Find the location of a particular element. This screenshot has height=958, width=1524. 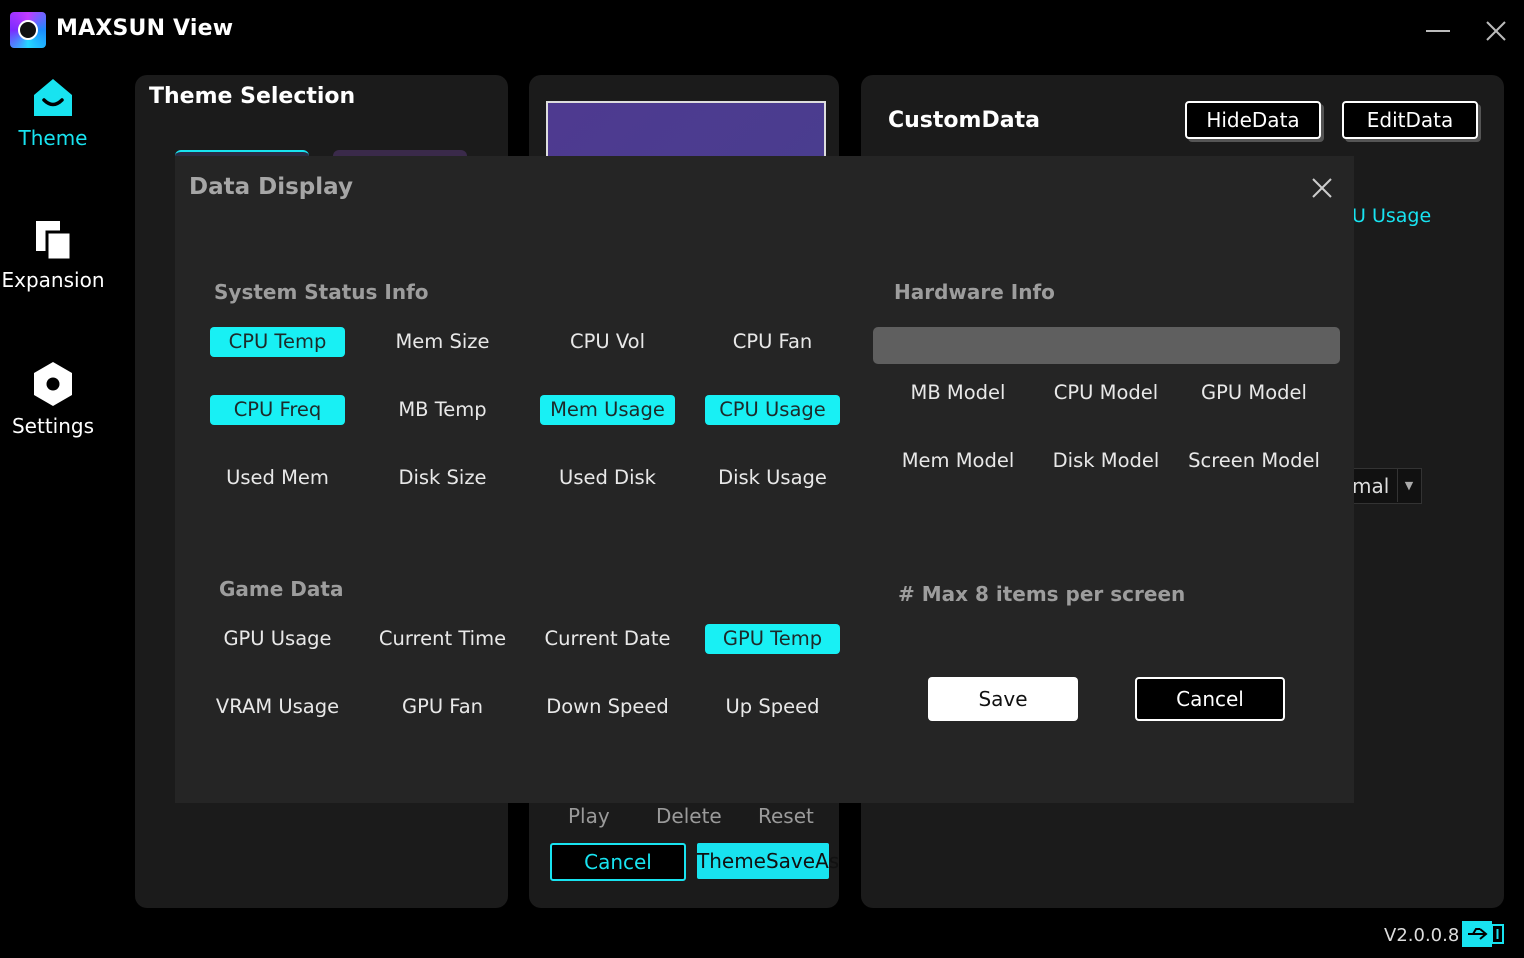

reset-button: Reset is located at coordinates (786, 816).